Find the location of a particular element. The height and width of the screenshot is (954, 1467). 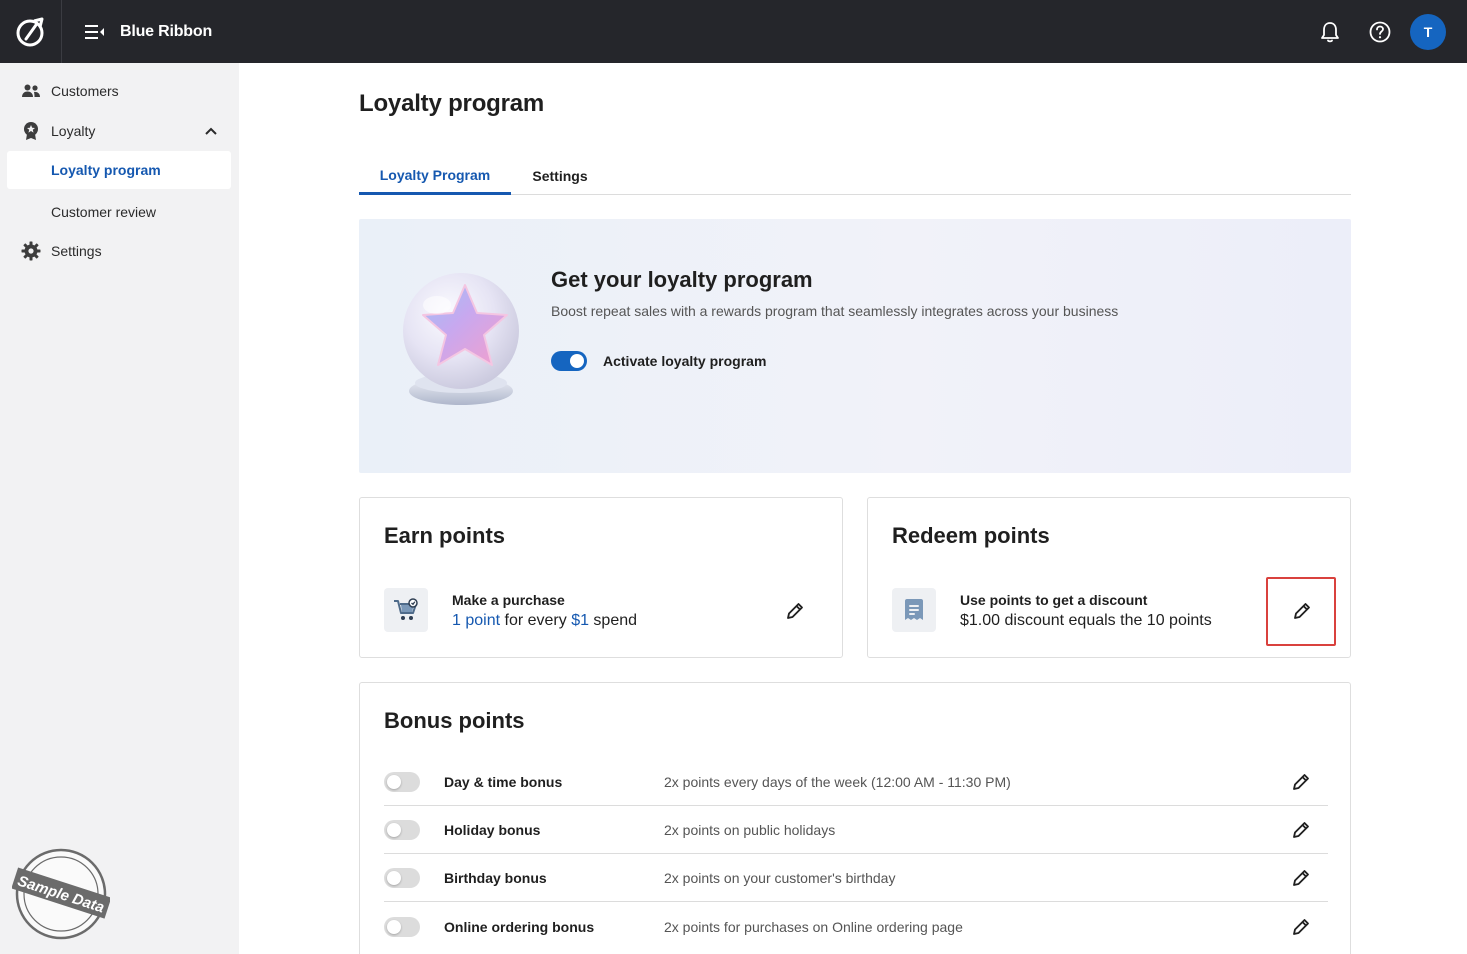

sidebar-item-customer-review: Customer review is located at coordinates (119, 212).